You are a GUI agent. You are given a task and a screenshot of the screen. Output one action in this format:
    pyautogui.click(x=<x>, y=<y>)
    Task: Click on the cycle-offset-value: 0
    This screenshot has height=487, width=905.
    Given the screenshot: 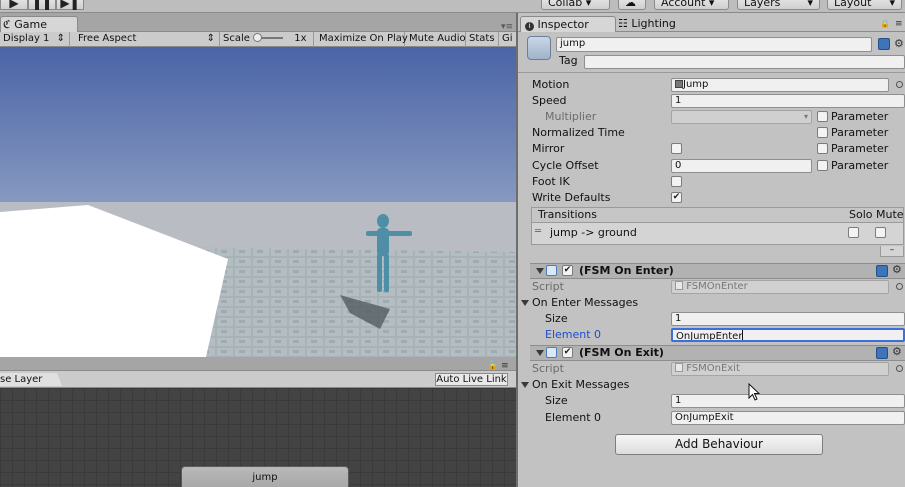 What is the action you would take?
    pyautogui.click(x=678, y=165)
    